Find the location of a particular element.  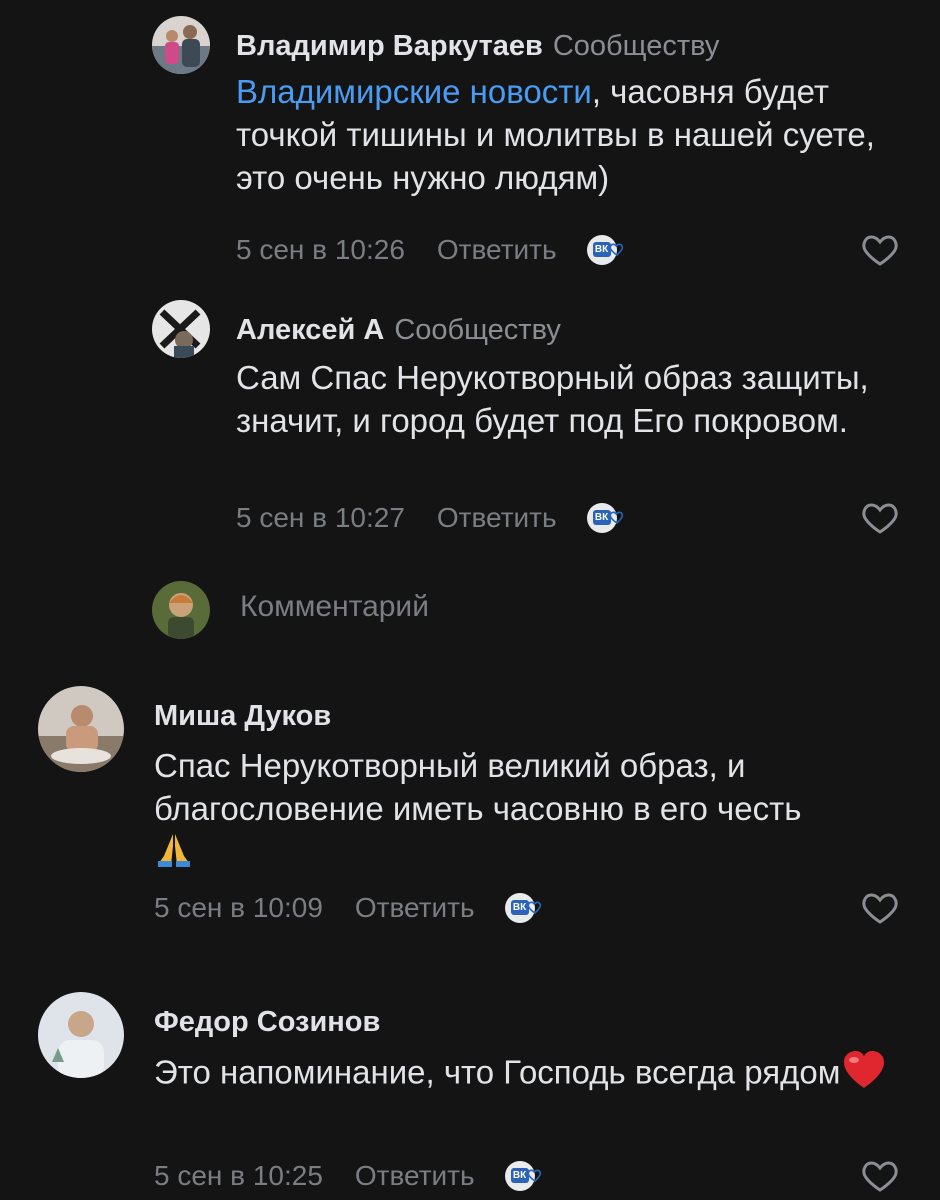

comment-composer: Комментарий is located at coordinates (470, 610).